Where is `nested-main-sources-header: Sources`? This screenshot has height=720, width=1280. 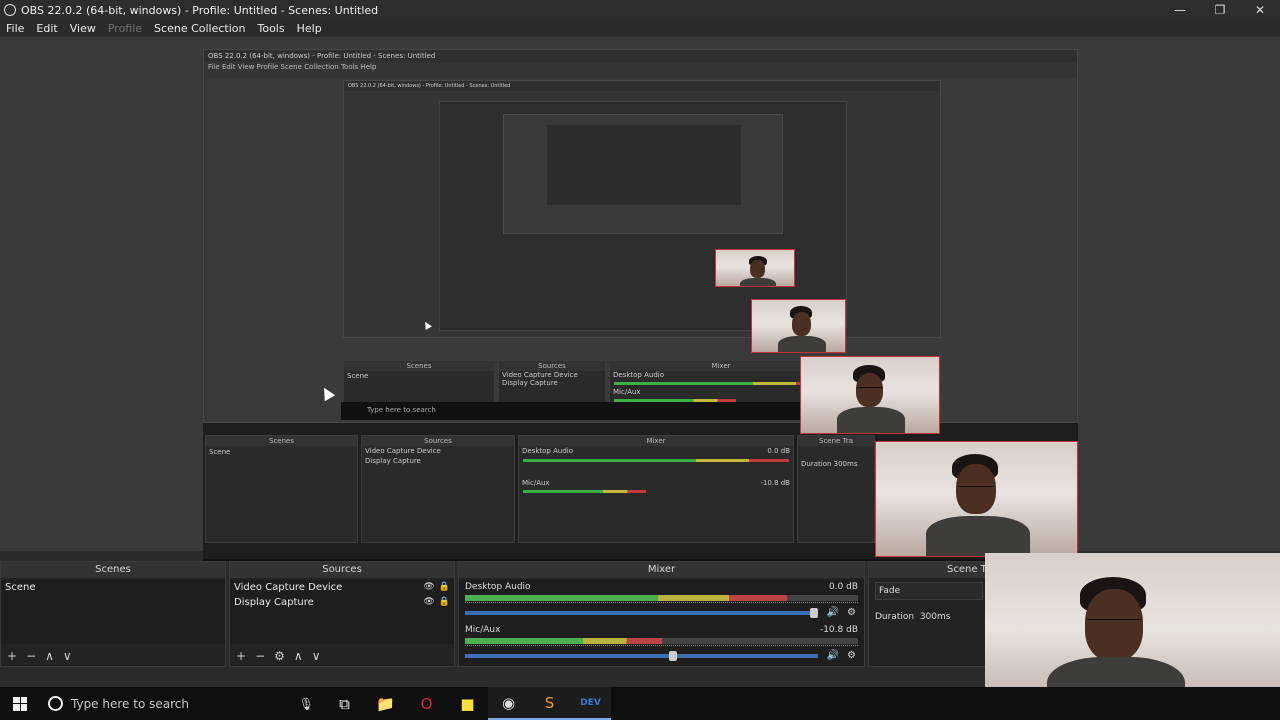 nested-main-sources-header: Sources is located at coordinates (438, 441).